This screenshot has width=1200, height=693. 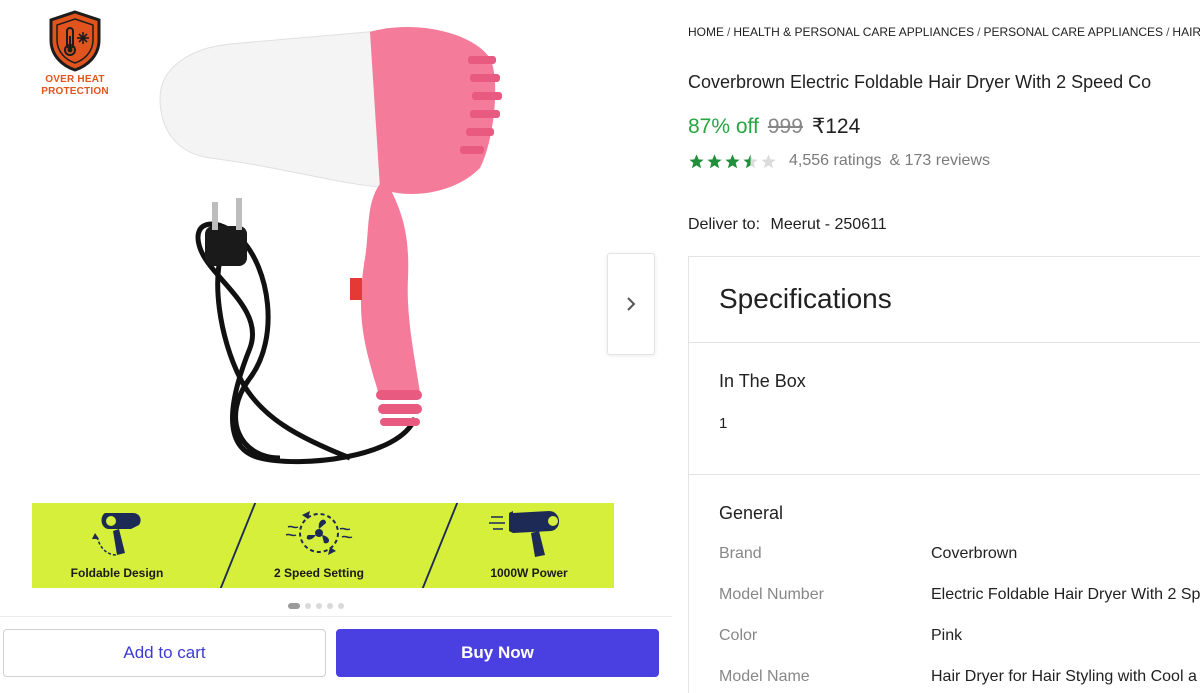 I want to click on breadcrumb-item: HOME, so click(x=706, y=32).